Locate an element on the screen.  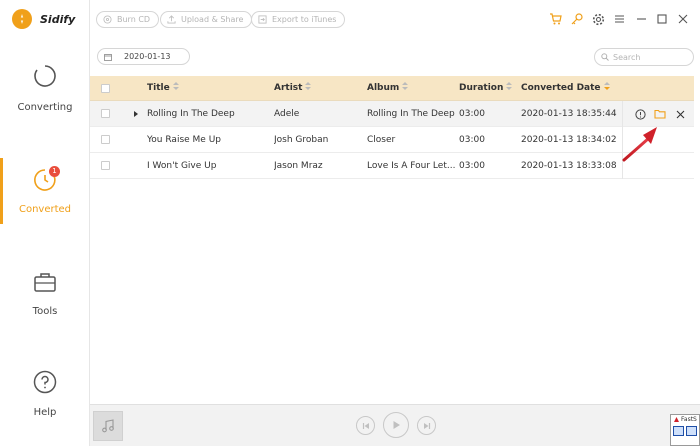
column-header-album: Album is located at coordinates (388, 88).